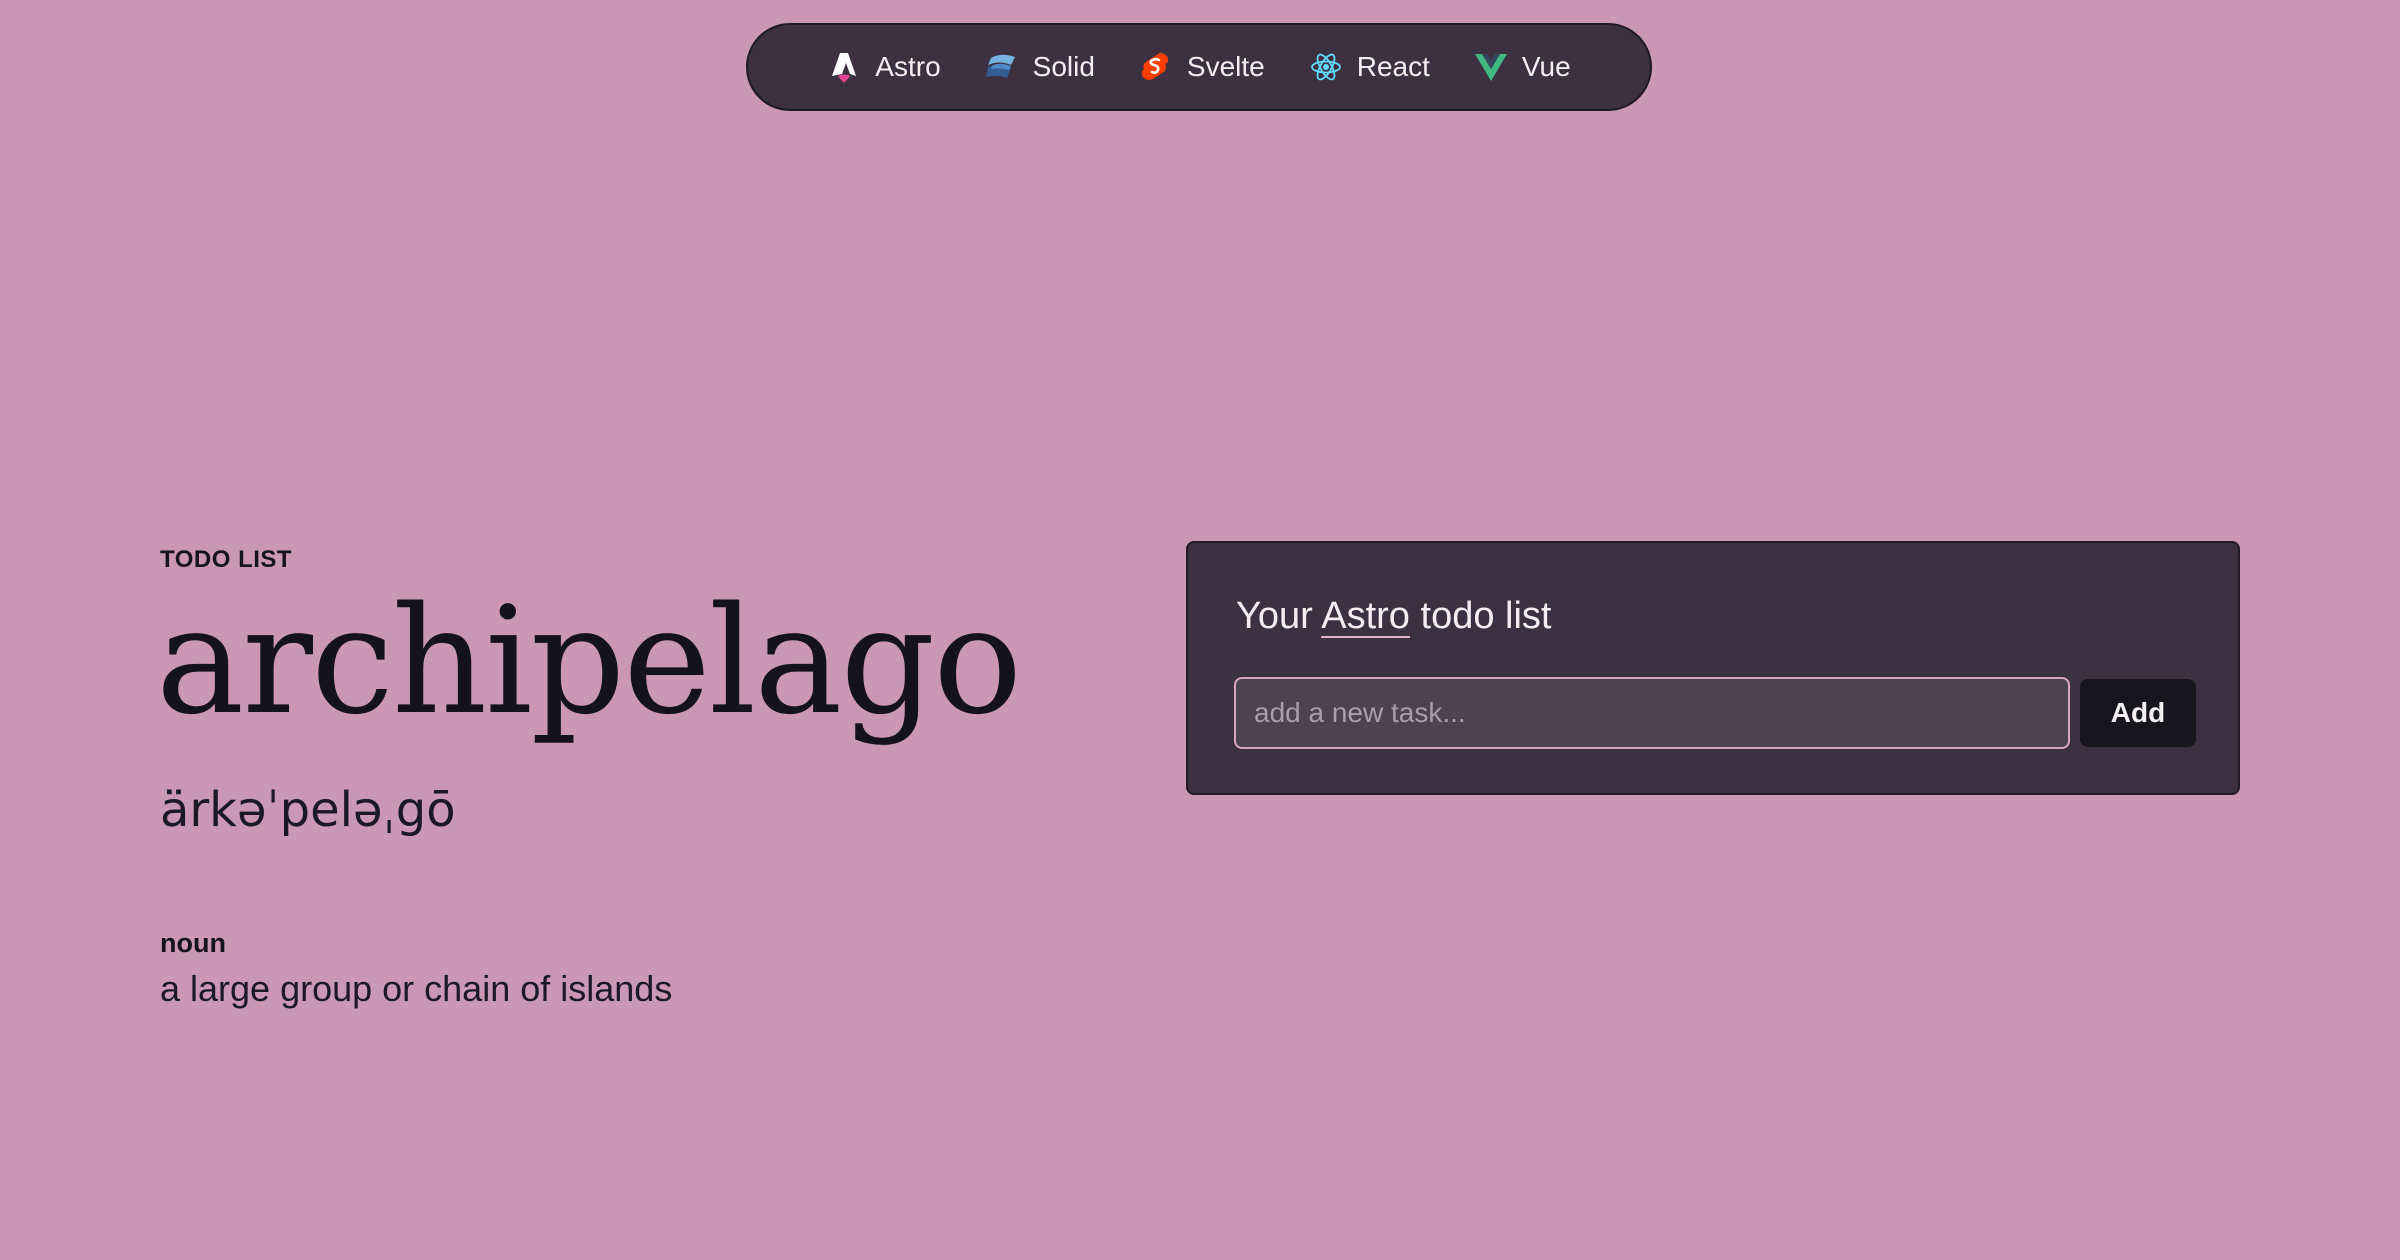  What do you see at coordinates (1063, 66) in the screenshot?
I see `nav-item-label: Solid` at bounding box center [1063, 66].